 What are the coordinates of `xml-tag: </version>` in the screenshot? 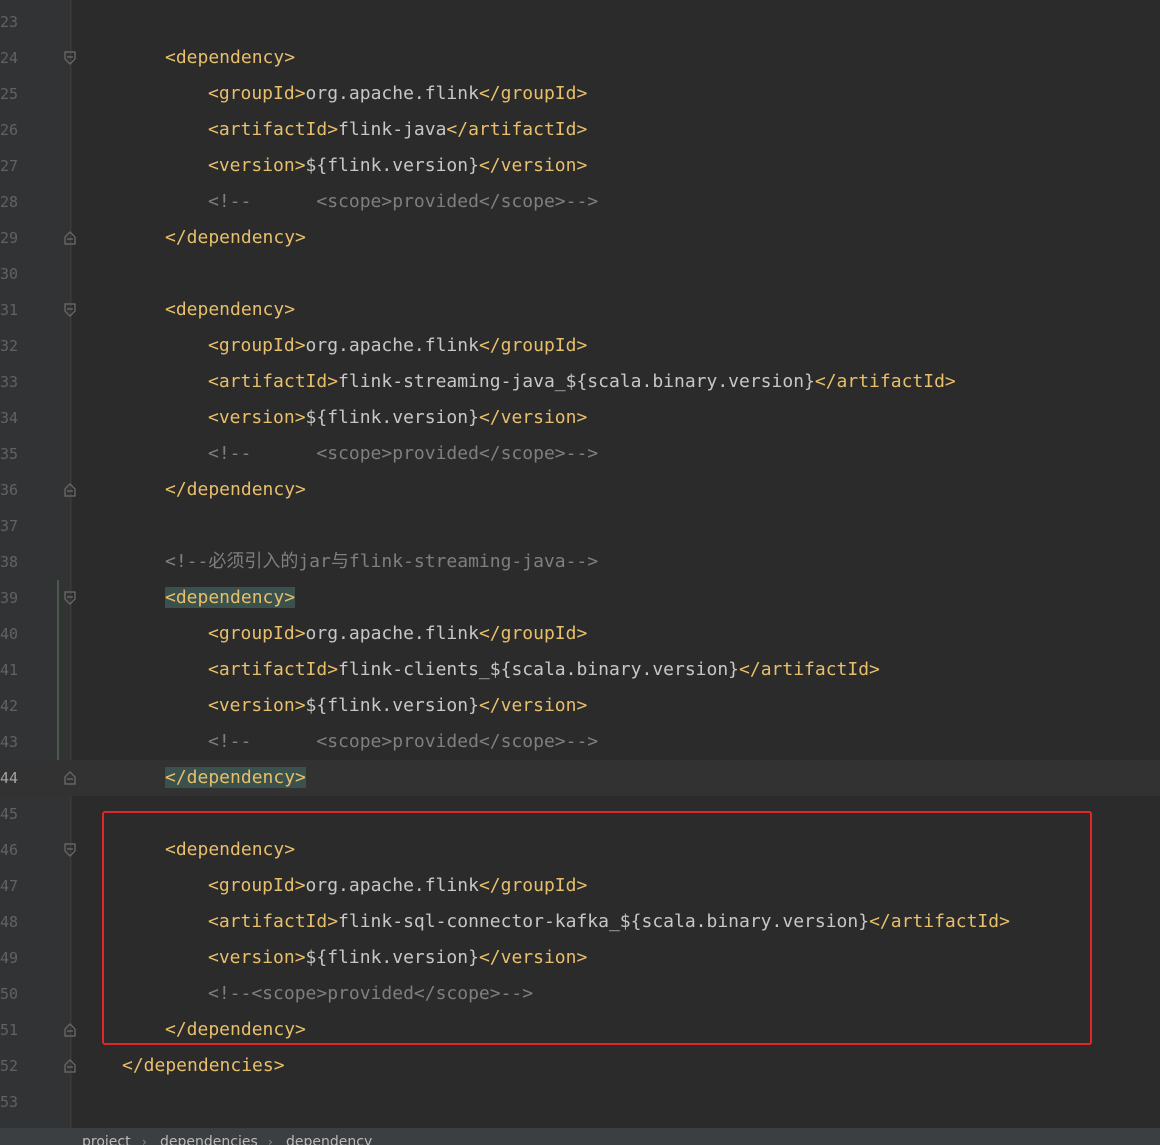 It's located at (533, 705).